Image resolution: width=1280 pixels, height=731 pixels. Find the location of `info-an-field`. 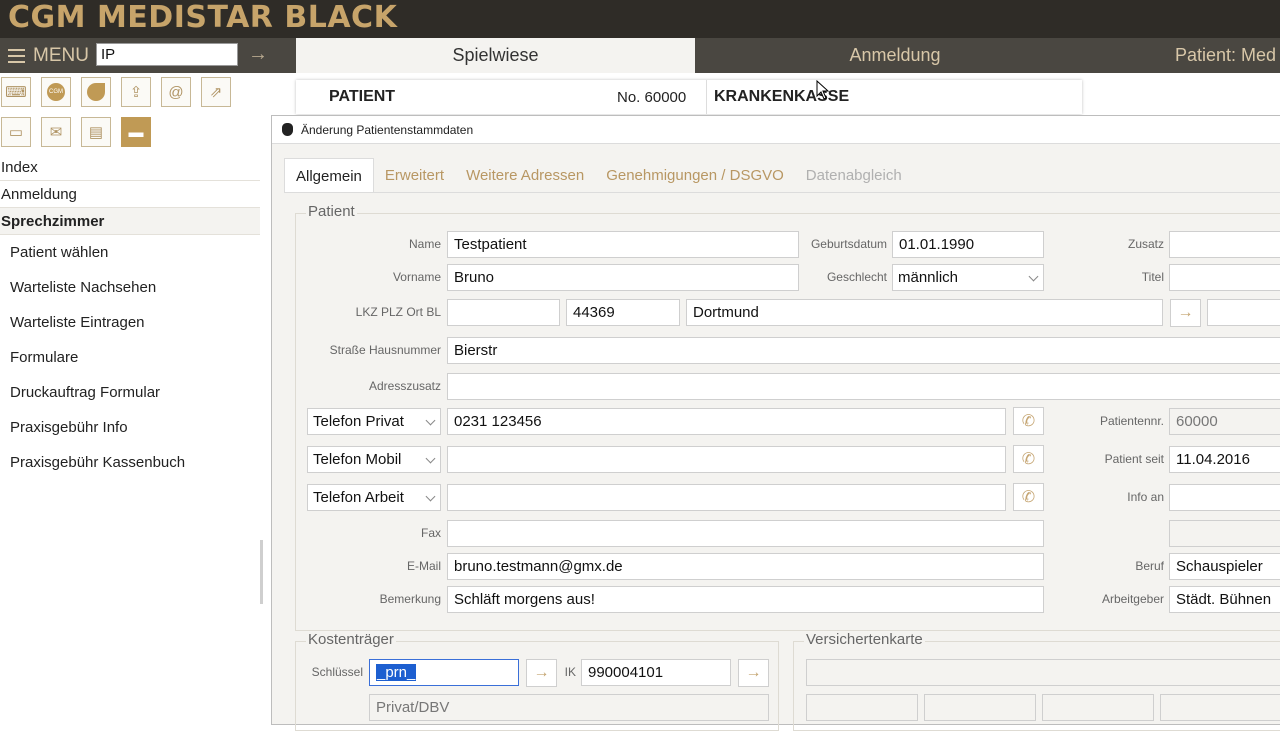

info-an-field is located at coordinates (1224, 497).